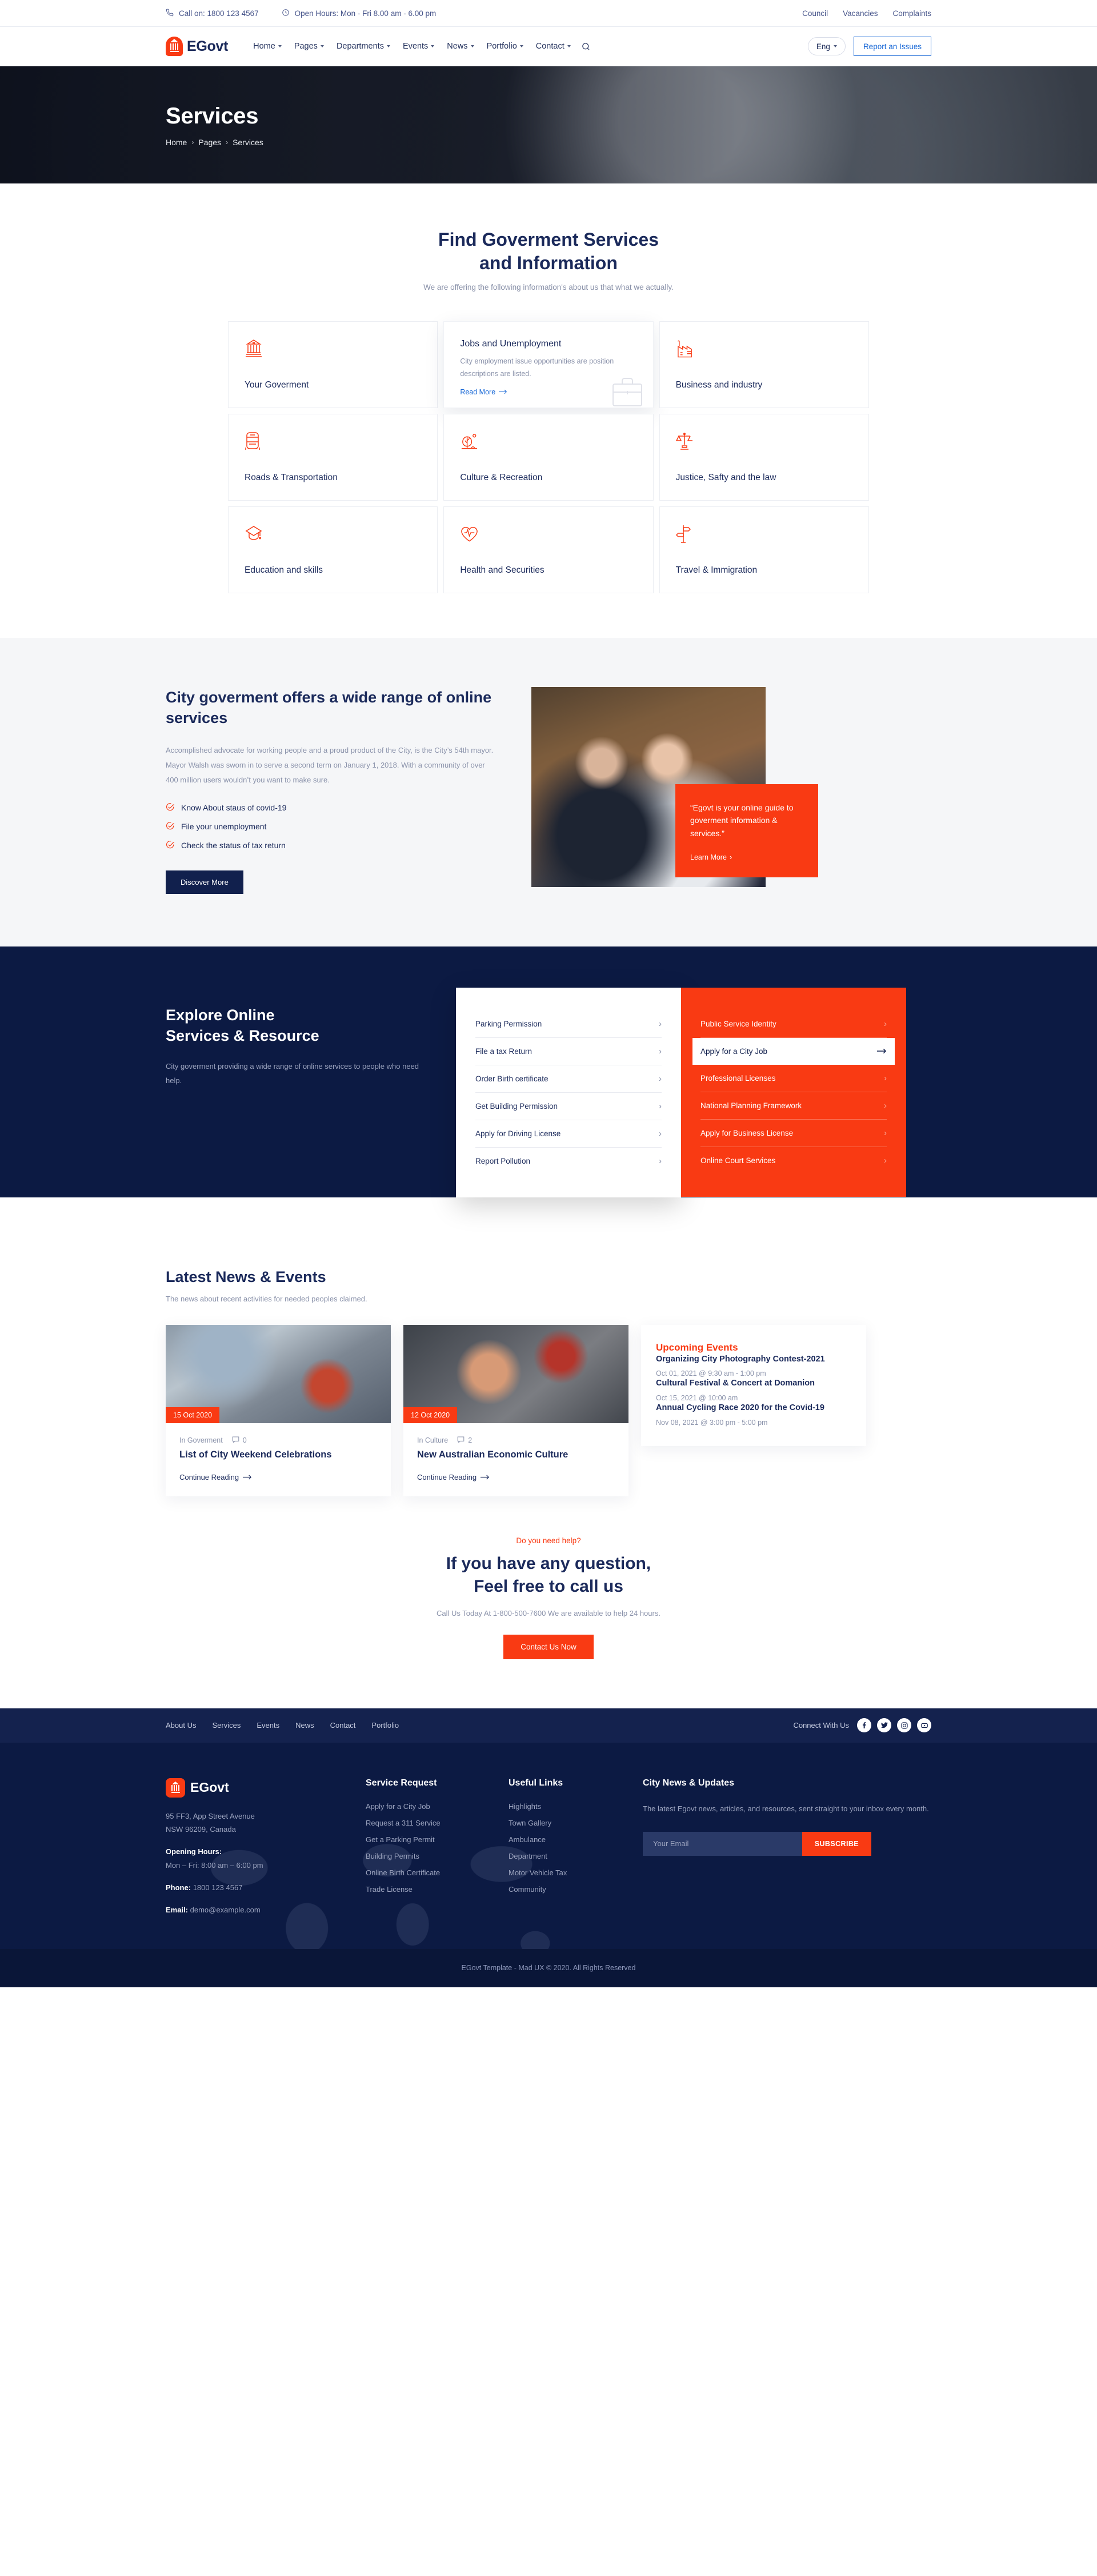 The height and width of the screenshot is (2576, 1097). What do you see at coordinates (764, 364) in the screenshot?
I see `service-card-business-and-industry: Business and industry` at bounding box center [764, 364].